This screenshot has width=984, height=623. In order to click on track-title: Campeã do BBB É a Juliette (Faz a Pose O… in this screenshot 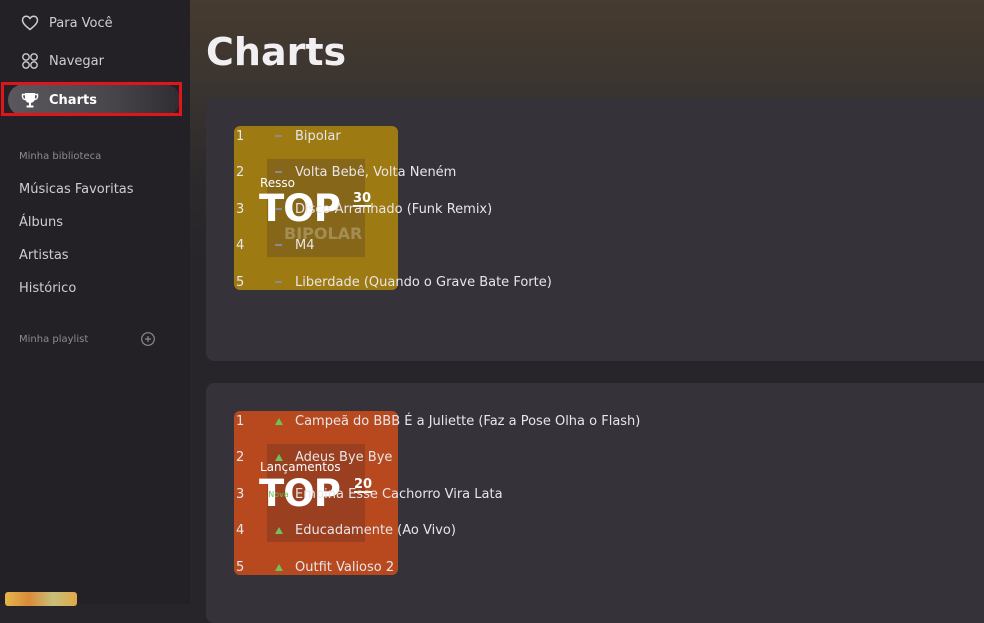, I will do `click(468, 421)`.